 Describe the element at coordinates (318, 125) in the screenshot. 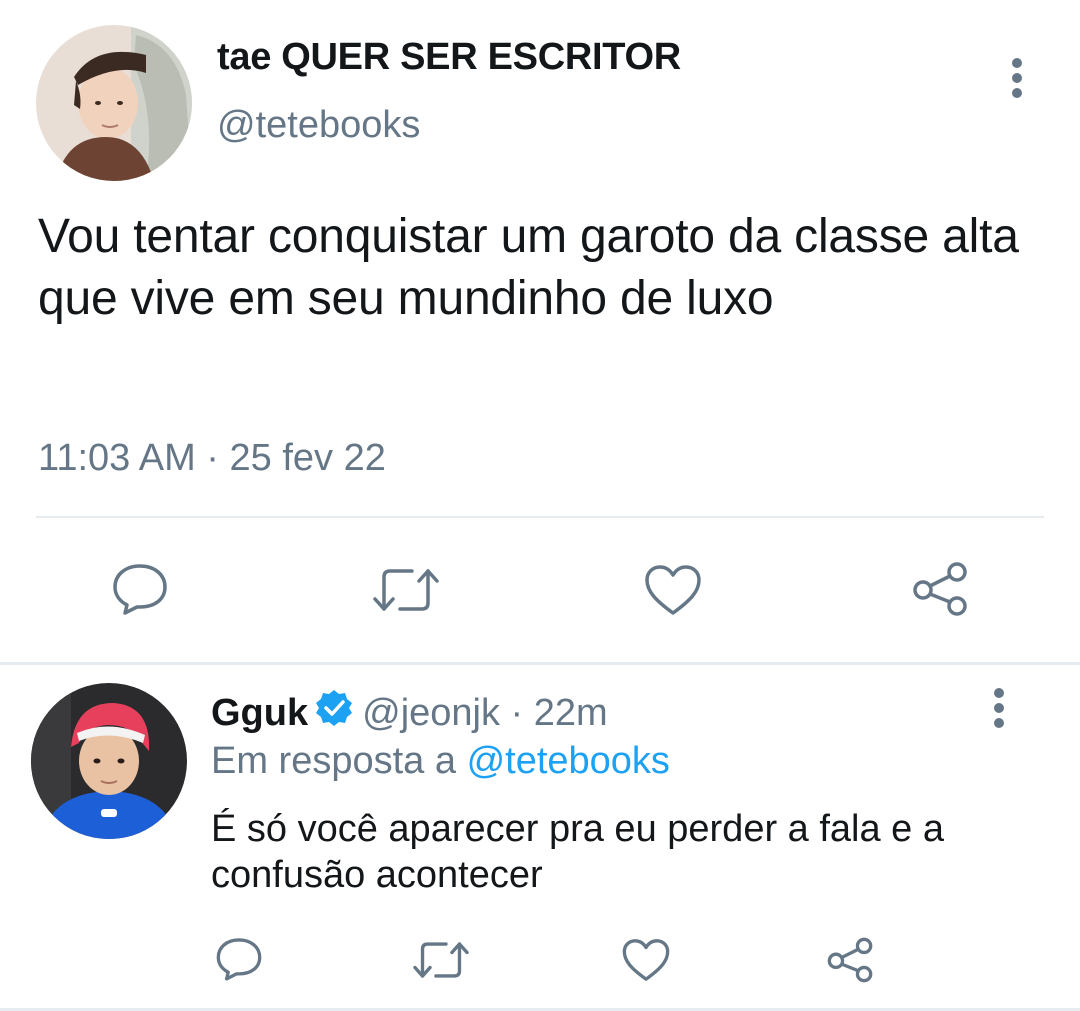

I see `user-handle: @tetebooks` at that location.